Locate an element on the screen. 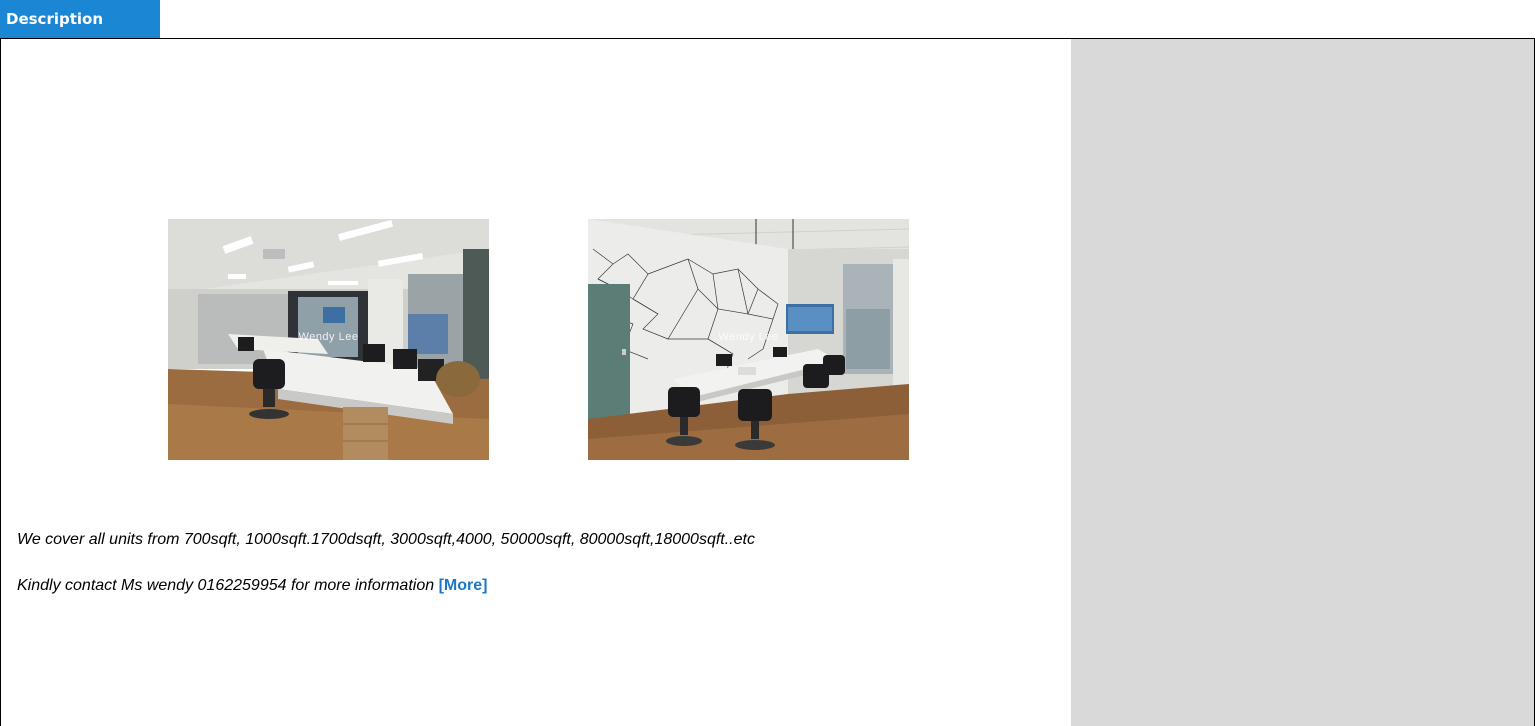 The image size is (1535, 726). more-link: [More] is located at coordinates (463, 585).